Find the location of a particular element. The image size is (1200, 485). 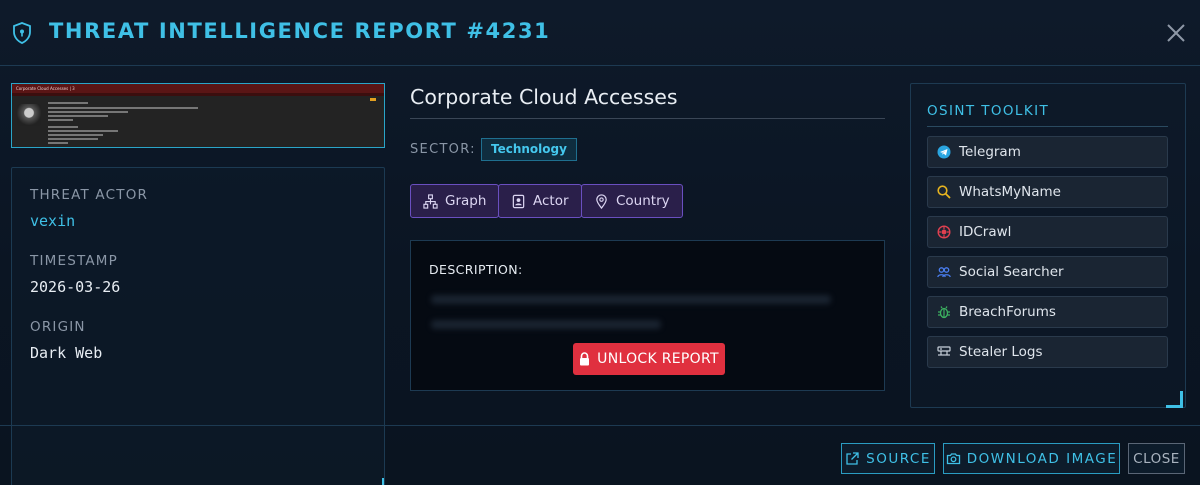

actor-button: Actor is located at coordinates (540, 201).